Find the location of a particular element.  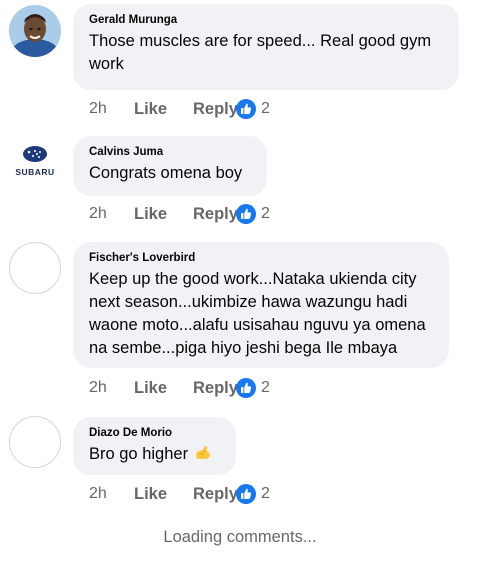

comment-text: Bro go higher is located at coordinates (139, 454).